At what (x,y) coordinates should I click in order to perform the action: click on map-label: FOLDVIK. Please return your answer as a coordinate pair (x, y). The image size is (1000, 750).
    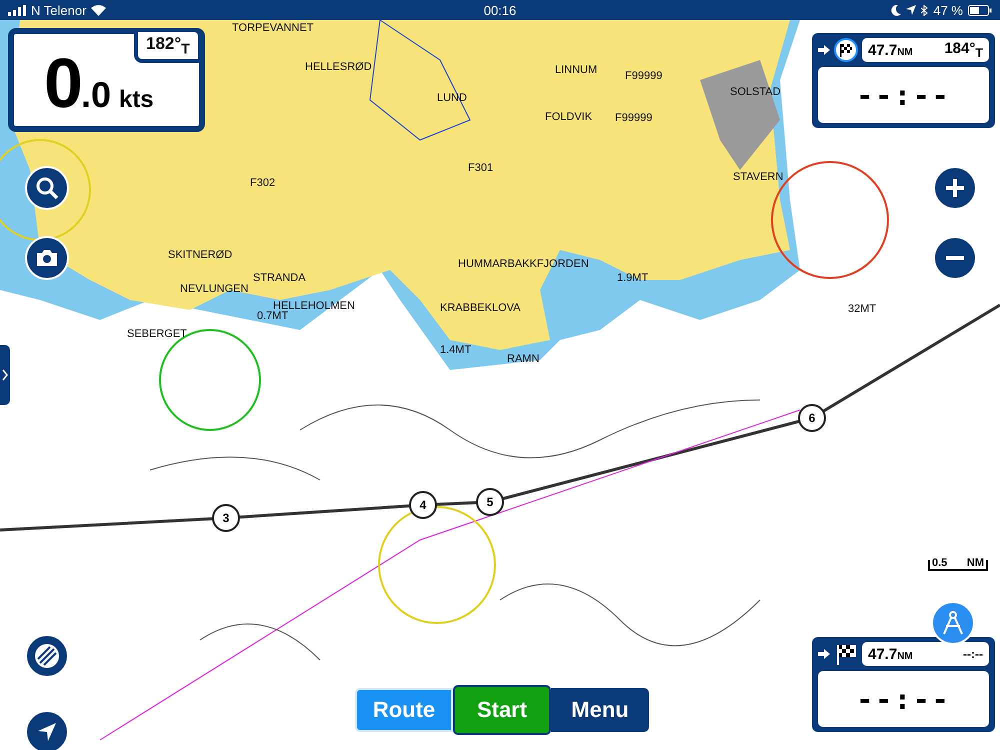
    Looking at the image, I should click on (568, 117).